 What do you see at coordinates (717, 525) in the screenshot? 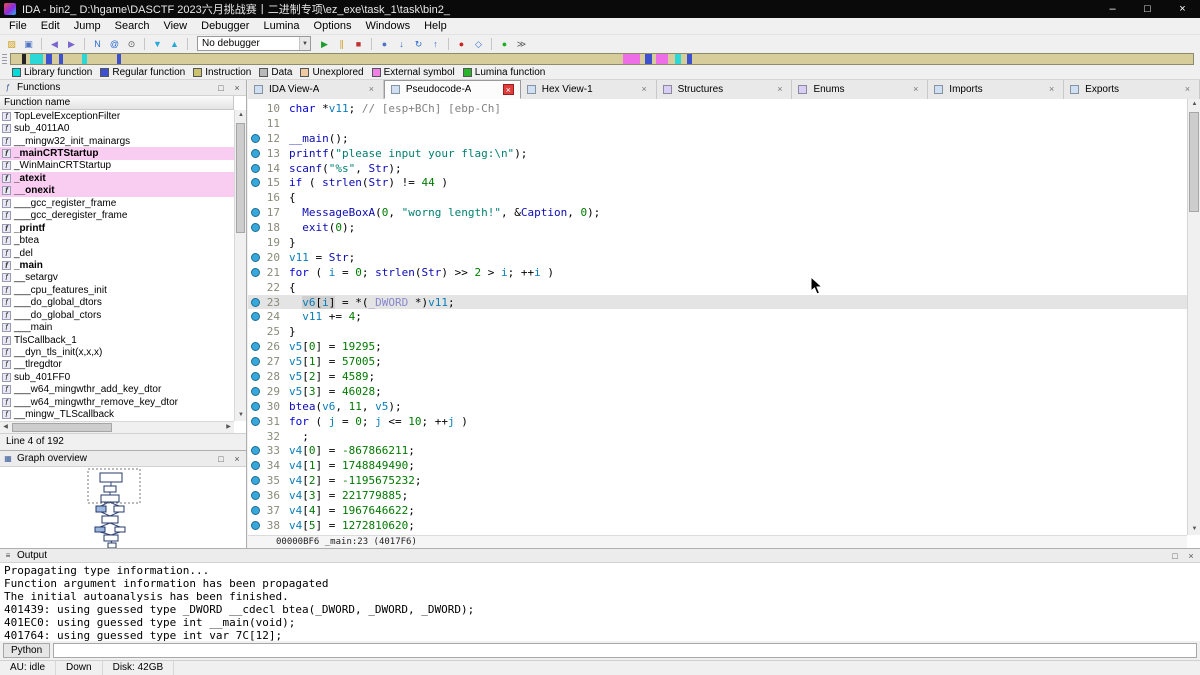
I see `code-line-38: 38 v4[5] = 1272810620;` at bounding box center [717, 525].